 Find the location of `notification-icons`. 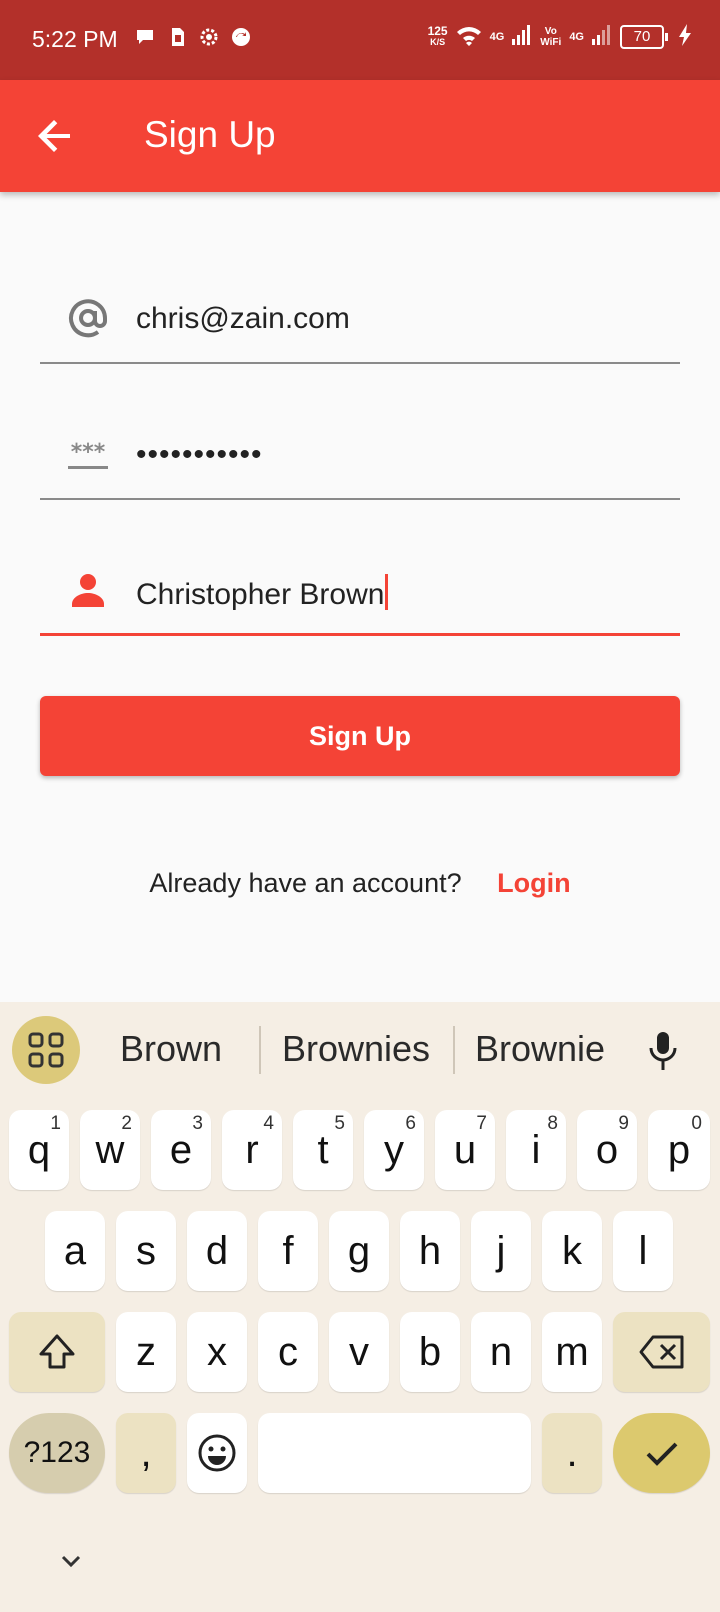

notification-icons is located at coordinates (193, 37).